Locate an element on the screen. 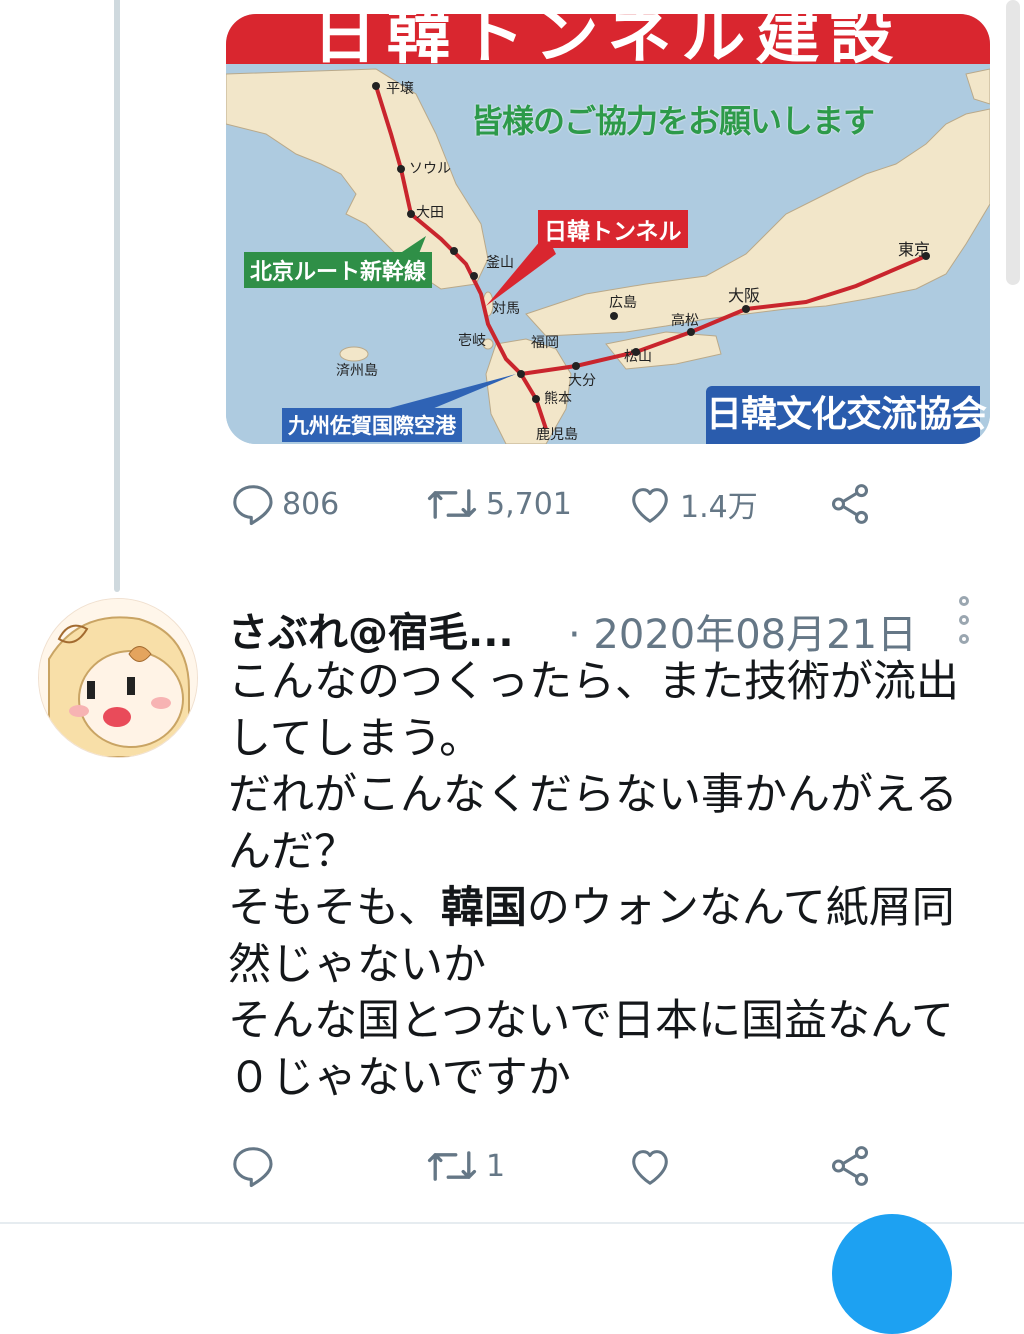 This screenshot has height=1334, width=1024. like-button: 1.4万 is located at coordinates (692, 504).